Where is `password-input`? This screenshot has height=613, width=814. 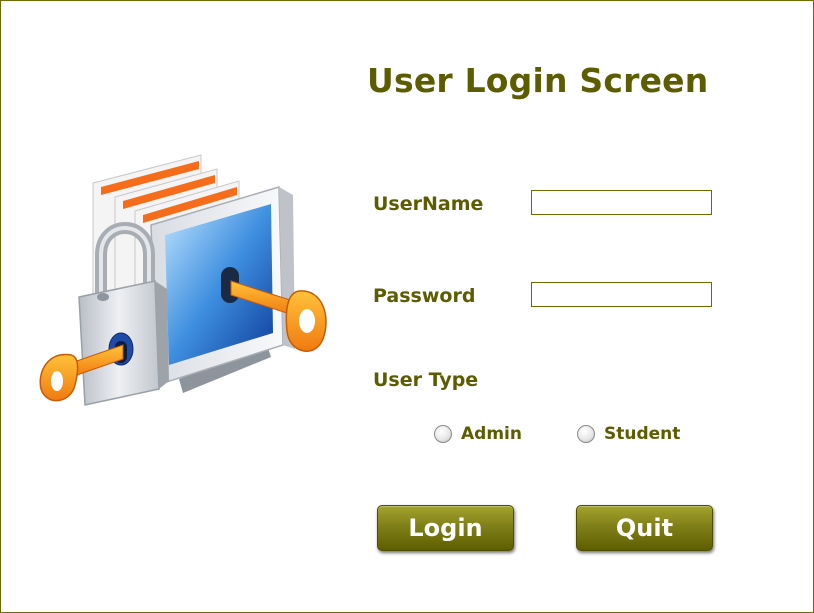
password-input is located at coordinates (621, 294).